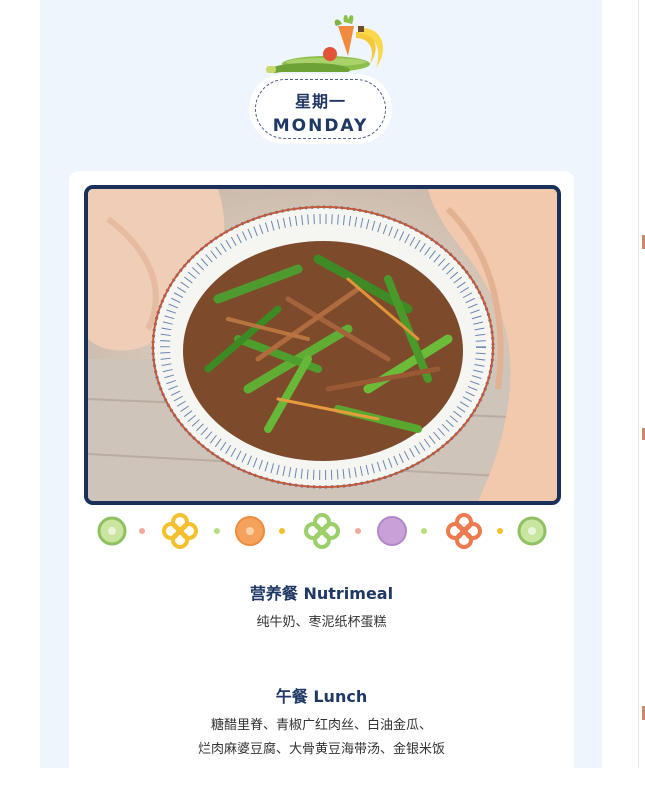 The width and height of the screenshot is (645, 791). Describe the element at coordinates (641, 384) in the screenshot. I see `adjacent-page-edge` at that location.